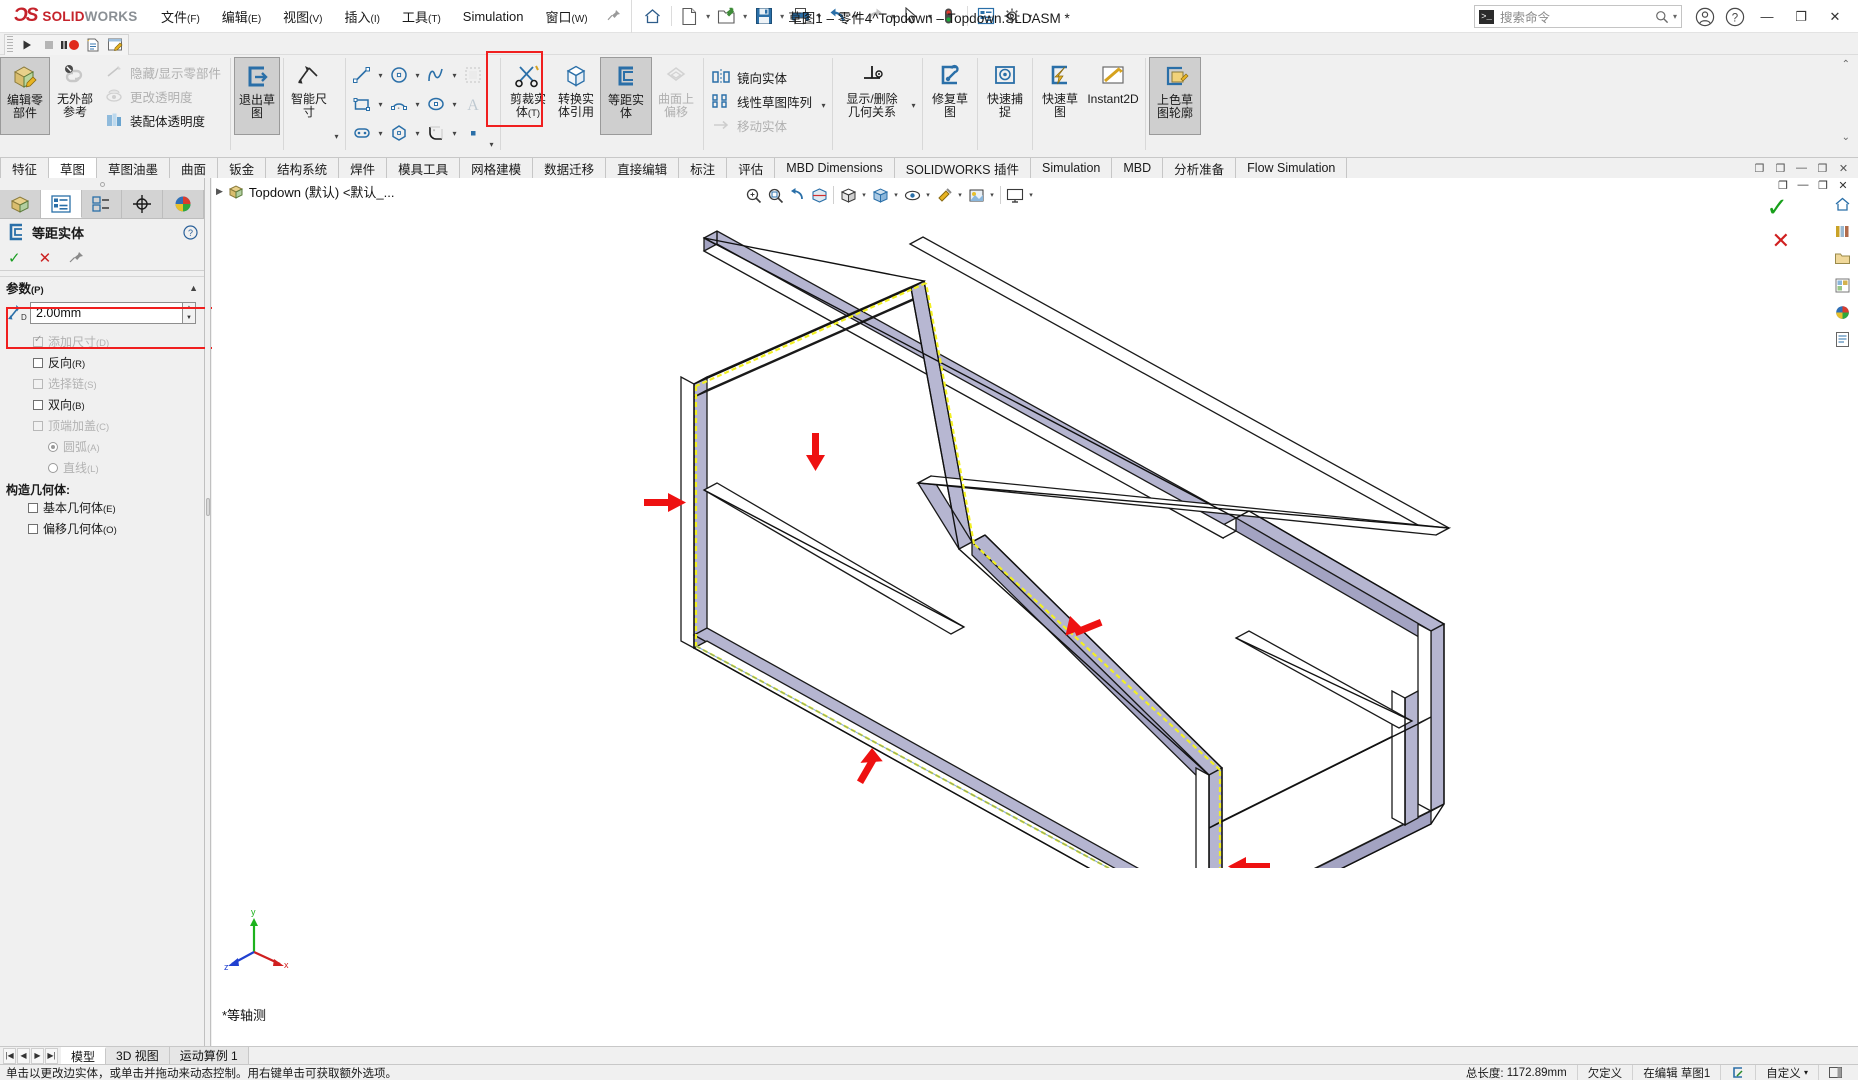 The width and height of the screenshot is (1858, 1080). What do you see at coordinates (625, 96) in the screenshot?
I see `offset-entities-button: 等距实体` at bounding box center [625, 96].